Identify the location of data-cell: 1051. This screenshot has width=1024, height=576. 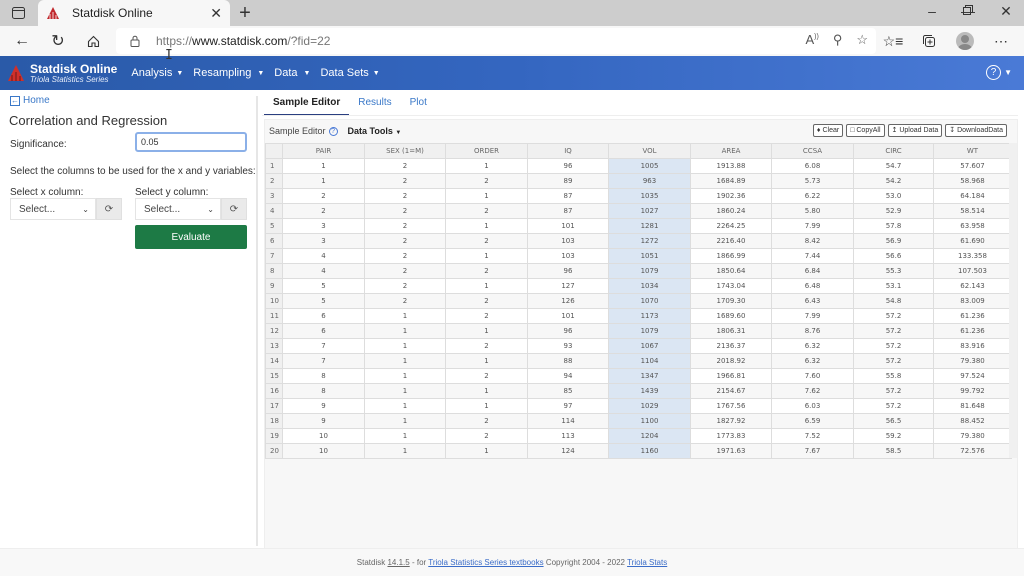
(649, 256).